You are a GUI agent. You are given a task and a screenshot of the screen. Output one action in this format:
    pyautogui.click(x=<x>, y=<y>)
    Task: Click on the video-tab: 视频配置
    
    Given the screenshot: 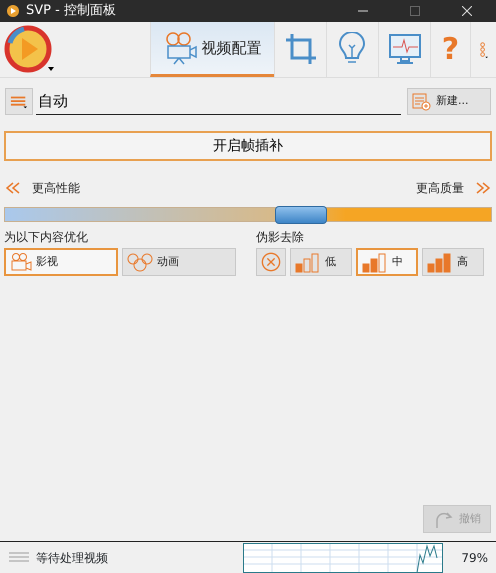 What is the action you would take?
    pyautogui.click(x=212, y=49)
    